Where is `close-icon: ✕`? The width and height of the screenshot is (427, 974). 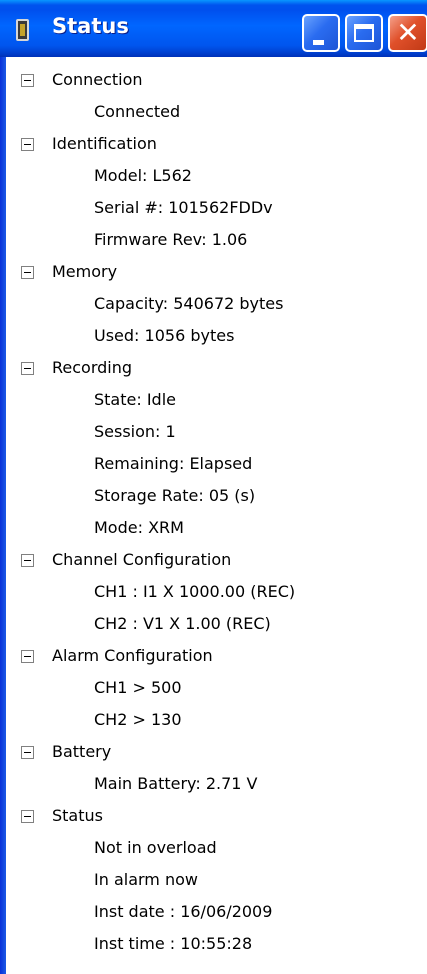
close-icon: ✕ is located at coordinates (408, 32).